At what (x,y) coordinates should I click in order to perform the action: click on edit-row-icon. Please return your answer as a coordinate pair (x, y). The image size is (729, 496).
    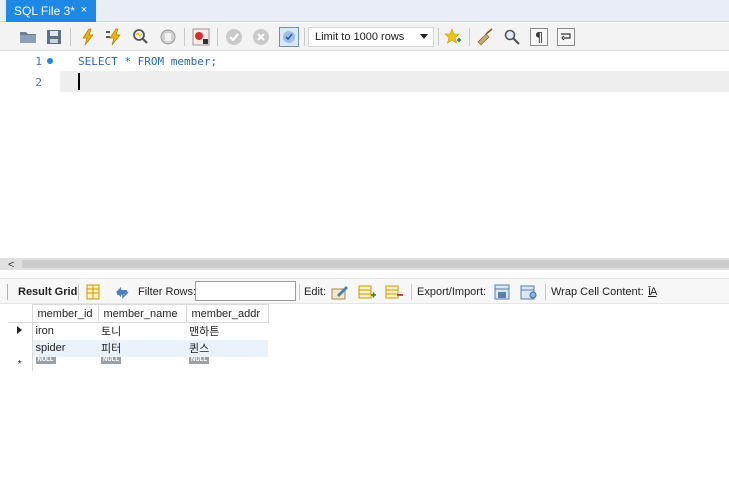
    Looking at the image, I should click on (340, 292).